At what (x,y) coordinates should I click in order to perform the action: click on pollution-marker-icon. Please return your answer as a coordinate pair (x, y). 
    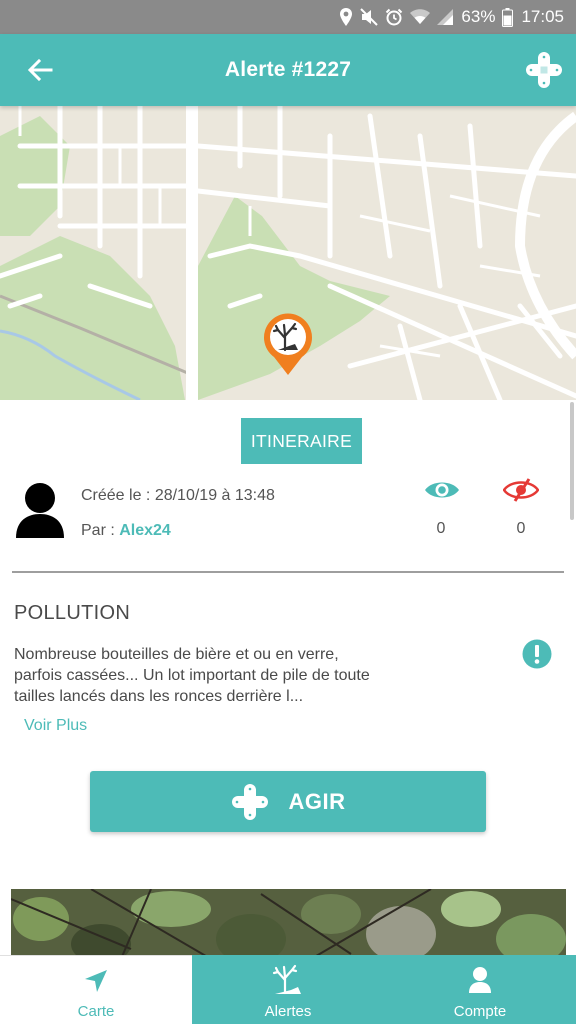
    Looking at the image, I should click on (288, 344).